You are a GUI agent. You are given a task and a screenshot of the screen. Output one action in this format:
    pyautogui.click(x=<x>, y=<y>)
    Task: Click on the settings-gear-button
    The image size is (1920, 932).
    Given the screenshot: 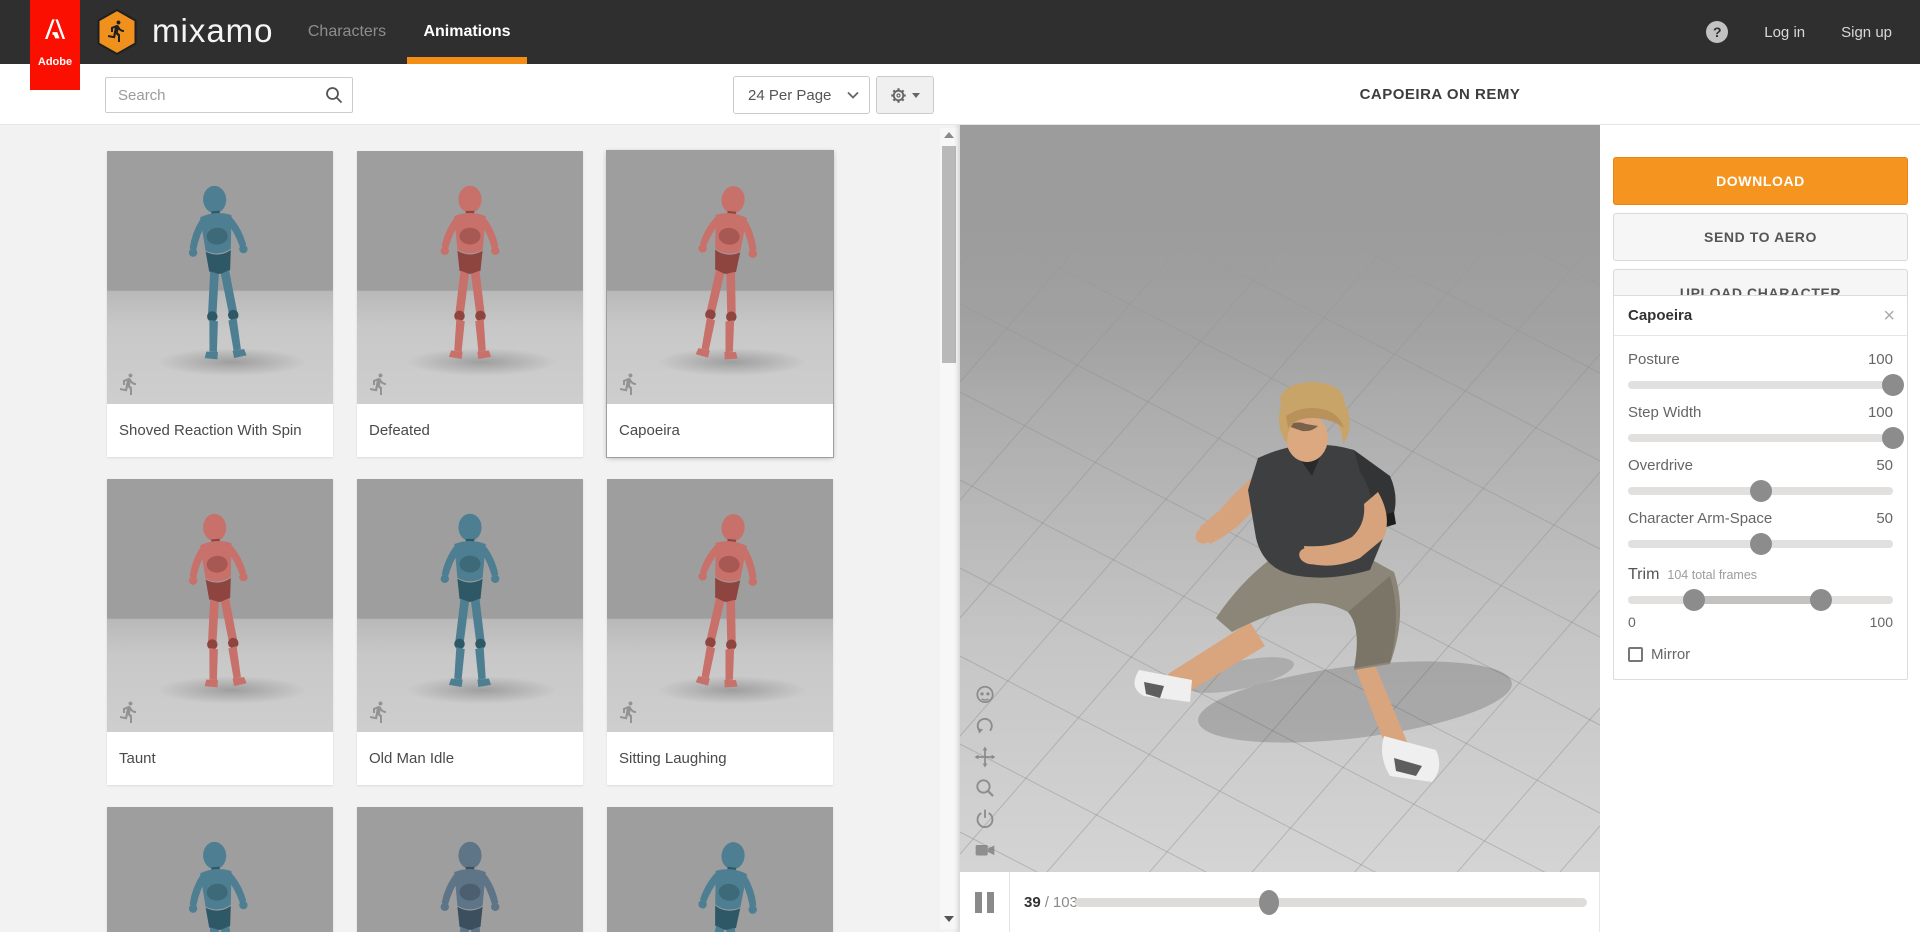 What is the action you would take?
    pyautogui.click(x=905, y=95)
    